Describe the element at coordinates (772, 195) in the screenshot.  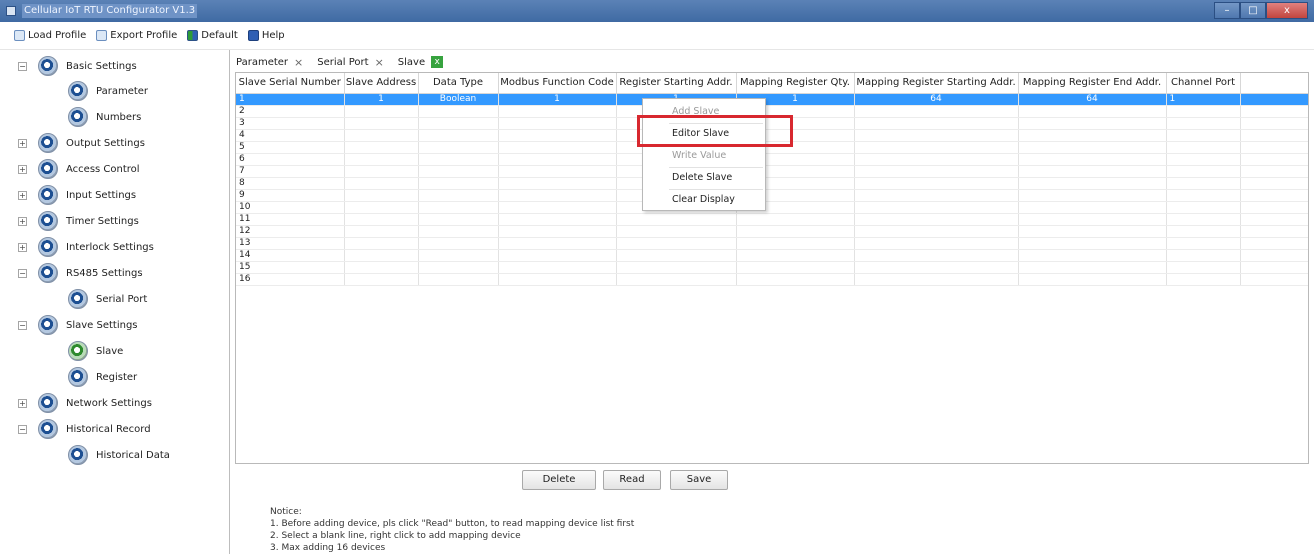
I see `table-row: 9` at that location.